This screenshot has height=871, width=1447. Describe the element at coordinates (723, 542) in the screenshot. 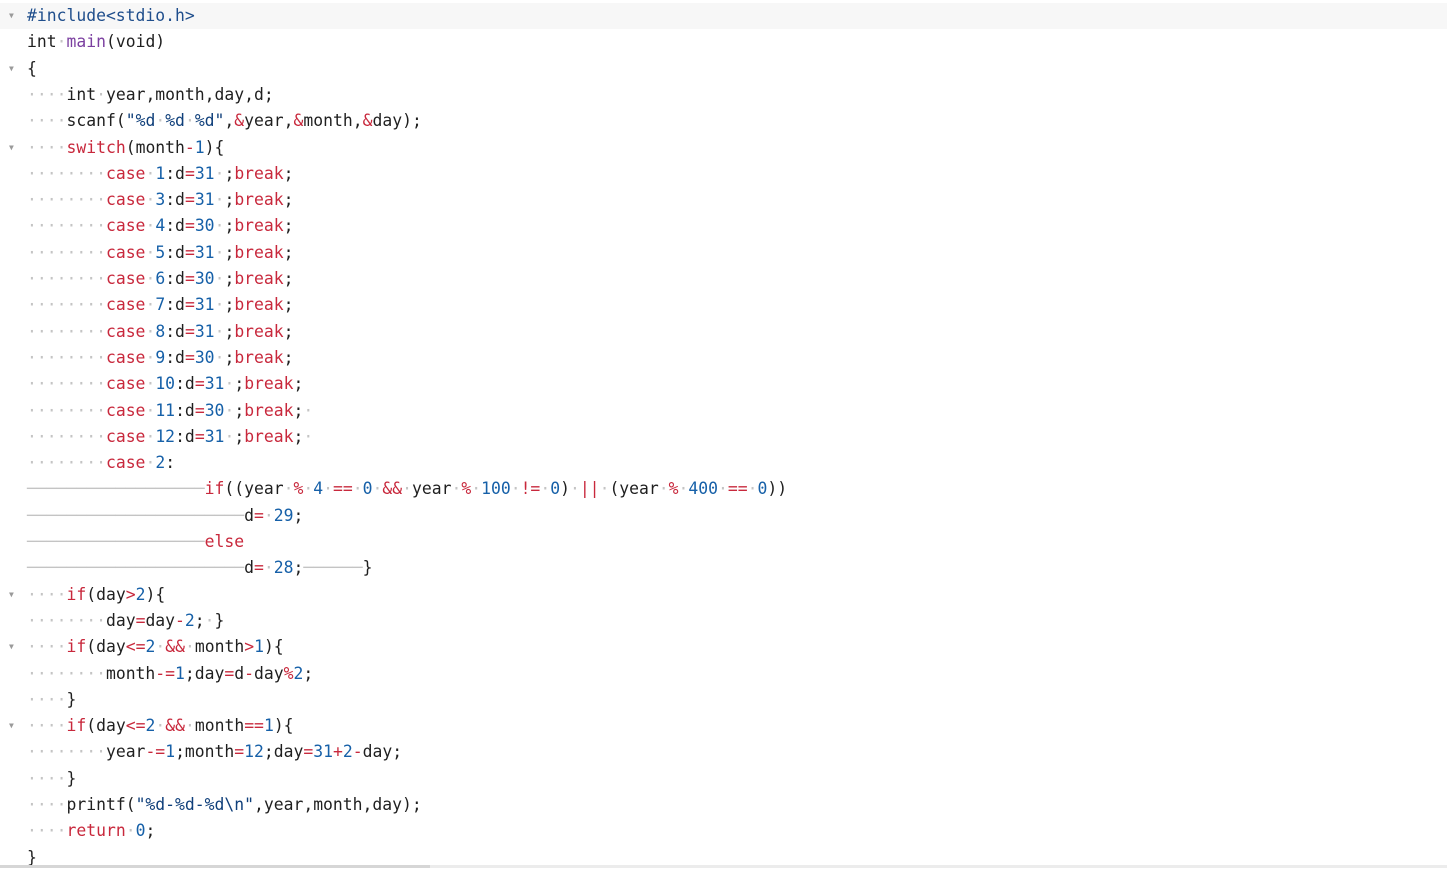

I see `code-line: ──────────────────else` at that location.